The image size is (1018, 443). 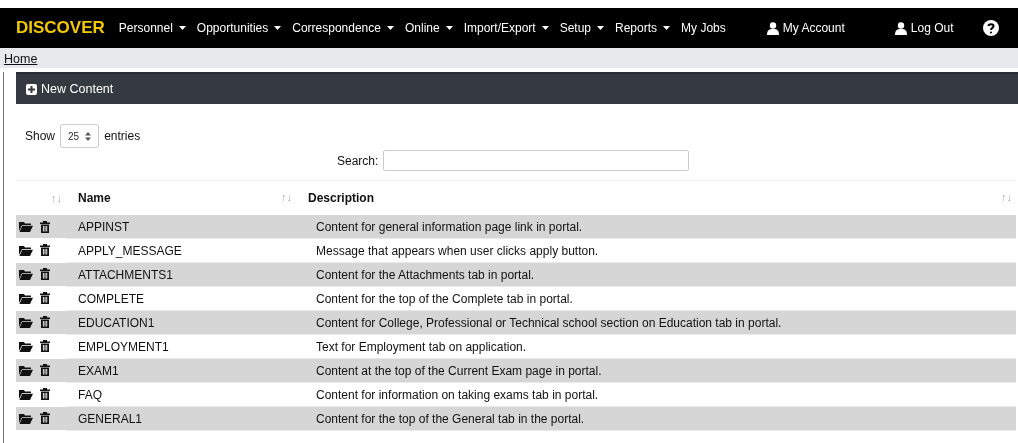 I want to click on table-cell: Content for general information page link in portal., so click(x=449, y=226).